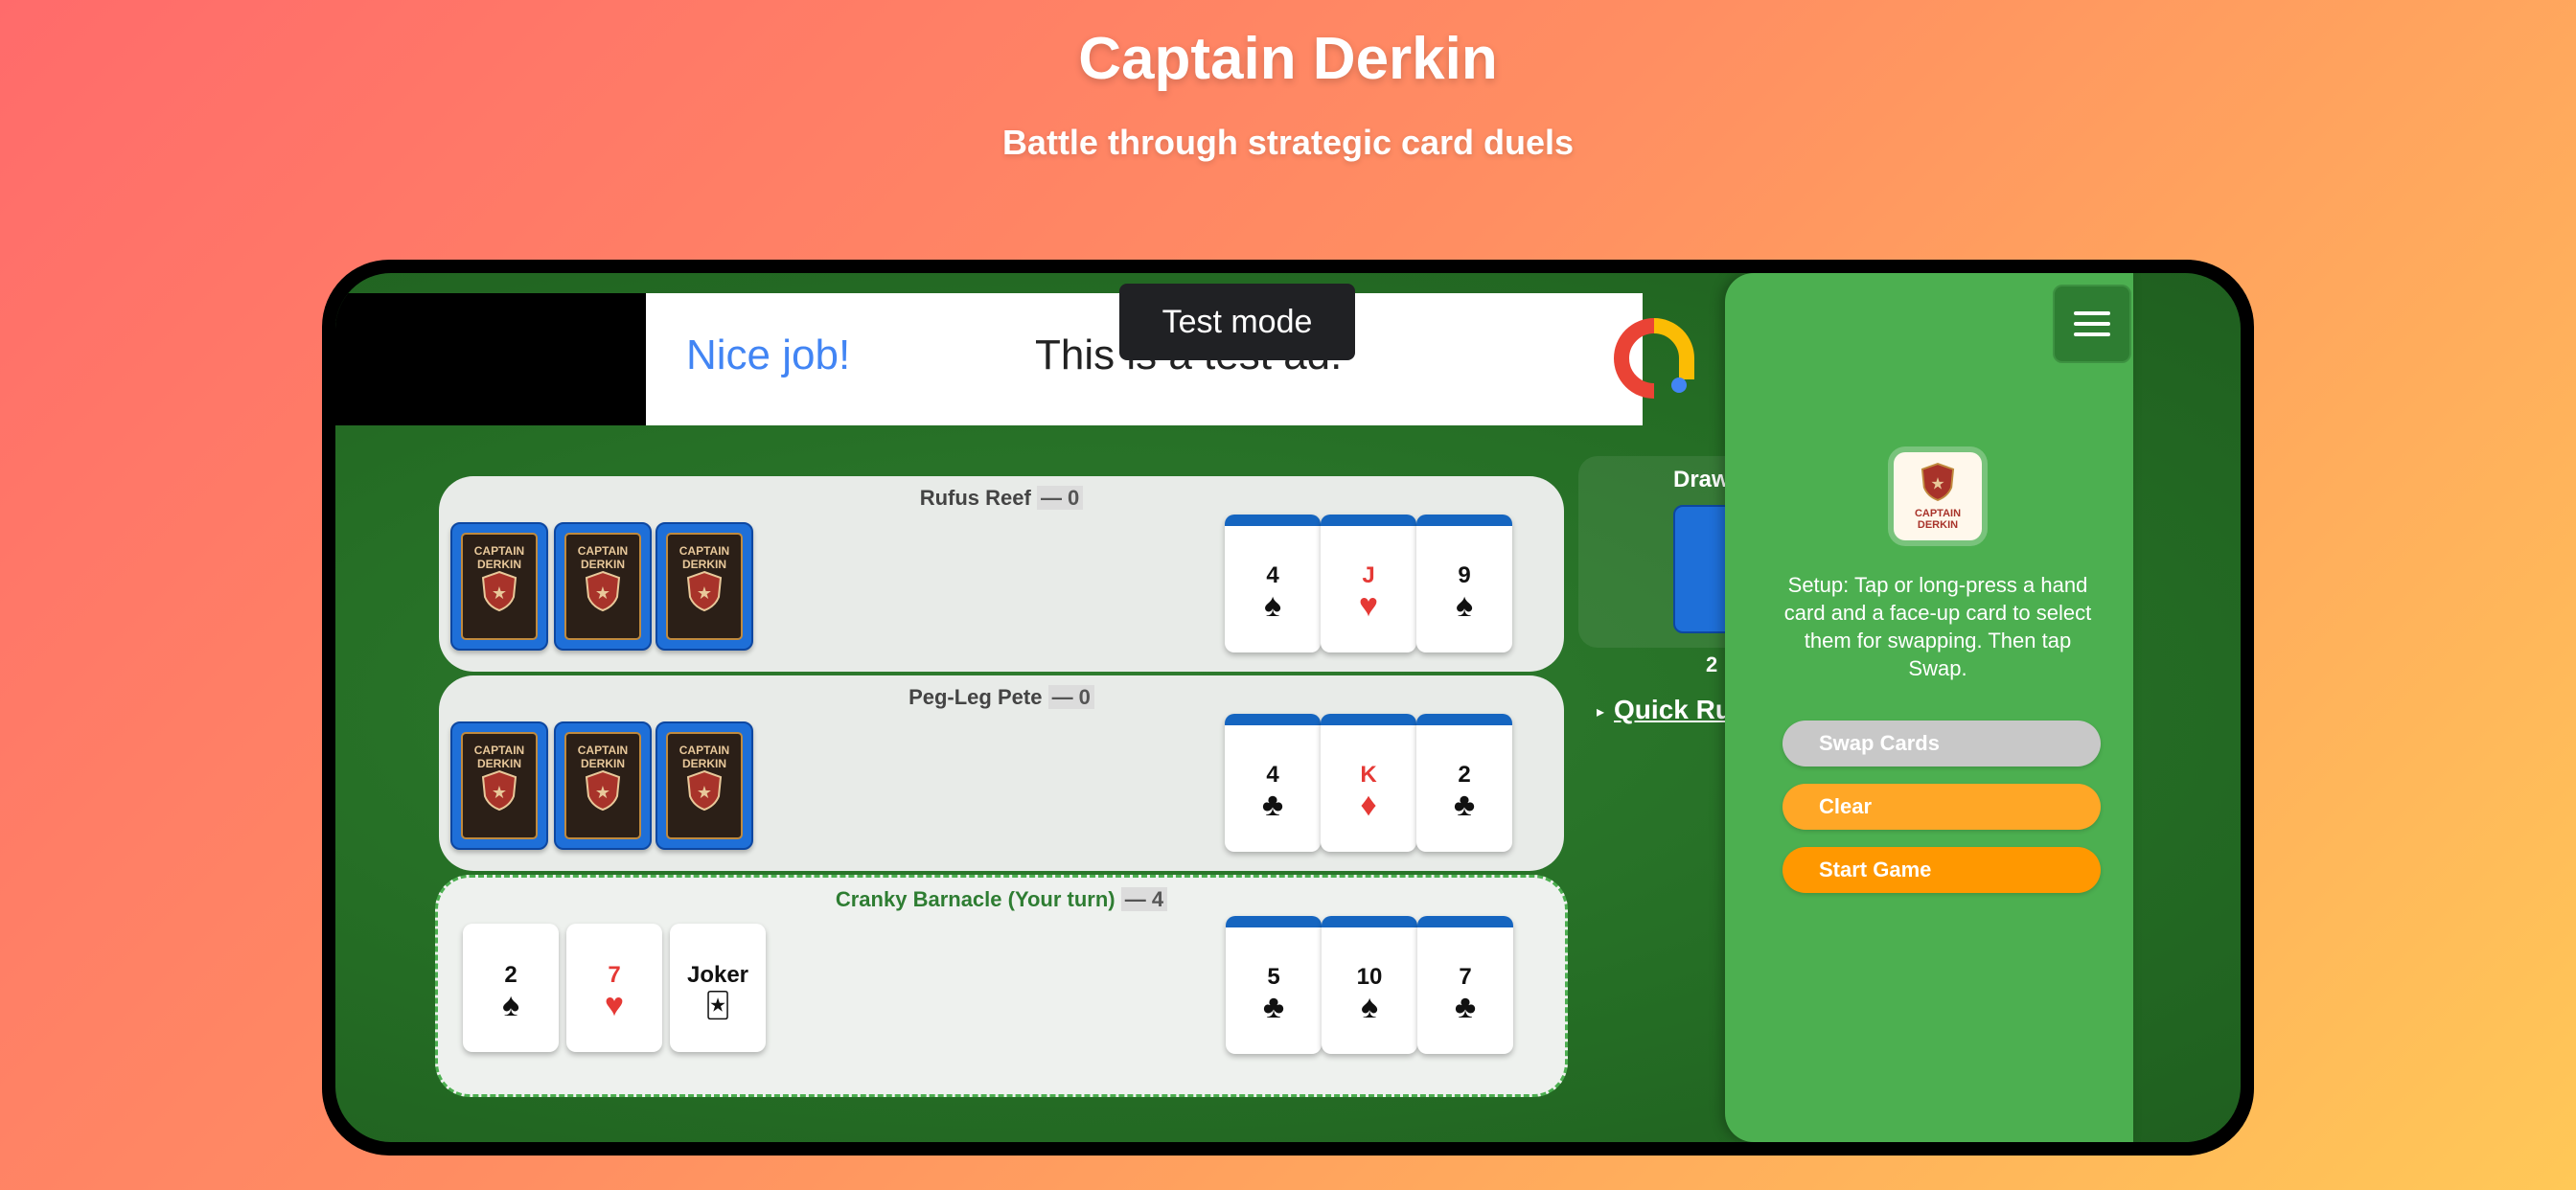 This screenshot has width=2576, height=1190. I want to click on player-name: Rufus Reef, so click(975, 498).